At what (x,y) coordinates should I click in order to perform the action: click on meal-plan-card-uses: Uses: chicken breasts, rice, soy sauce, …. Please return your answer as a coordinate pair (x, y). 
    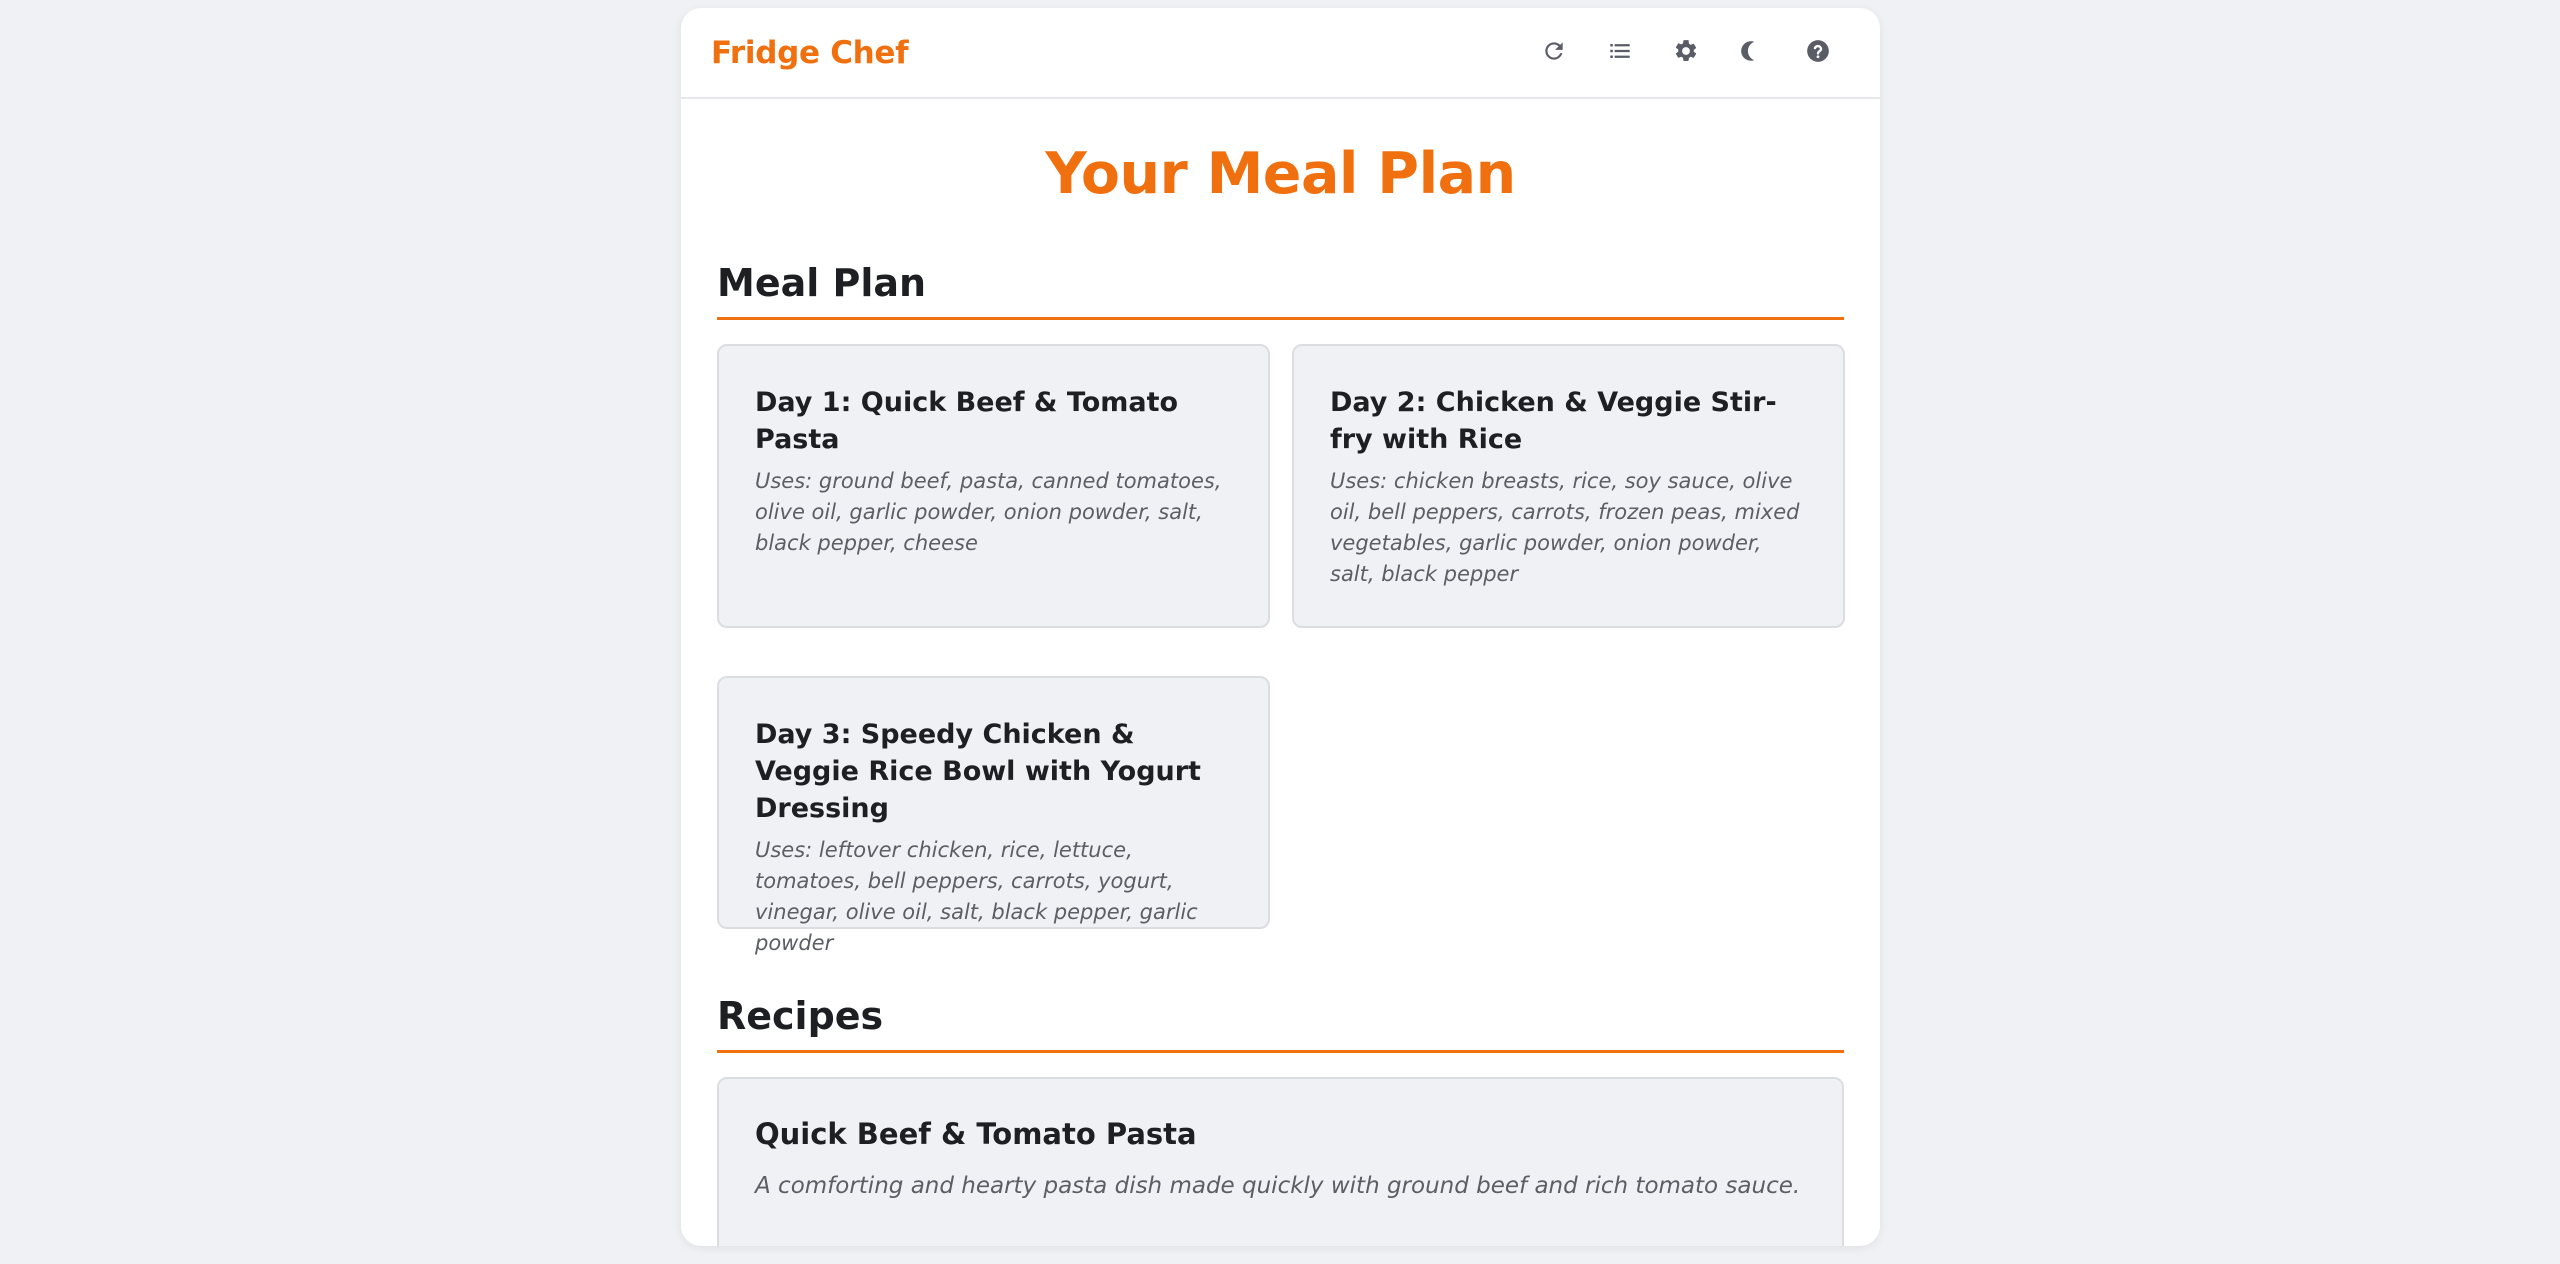
    Looking at the image, I should click on (1565, 527).